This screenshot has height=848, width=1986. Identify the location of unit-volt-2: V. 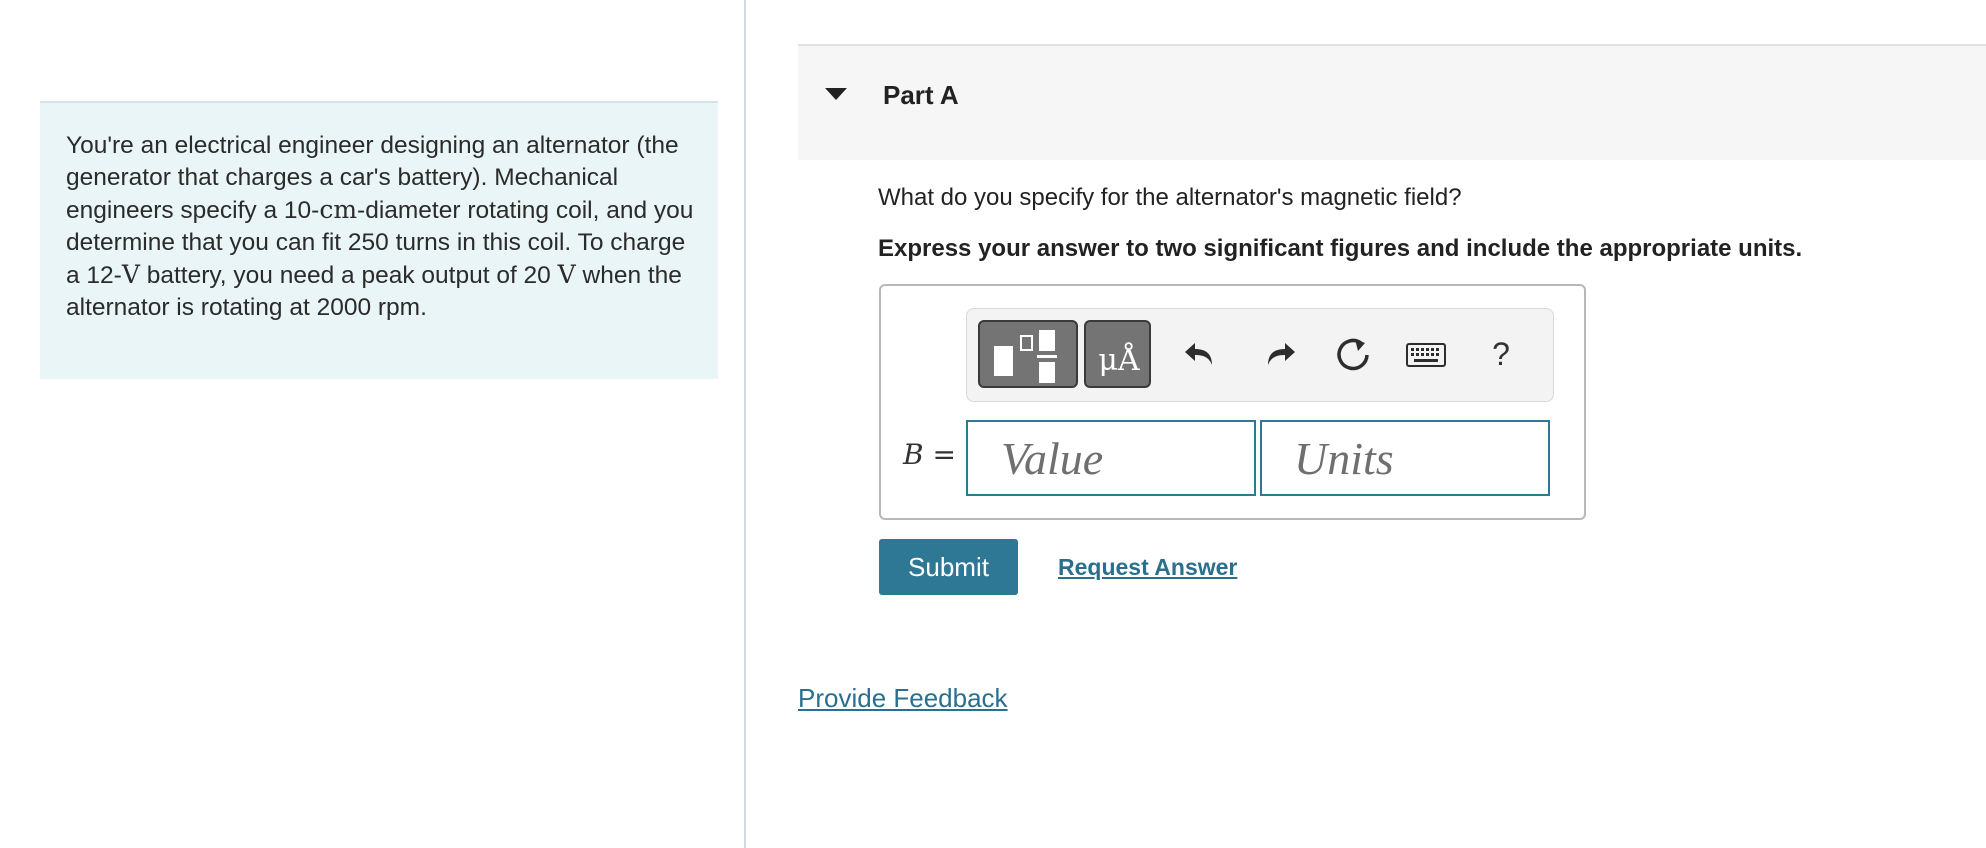
(566, 274).